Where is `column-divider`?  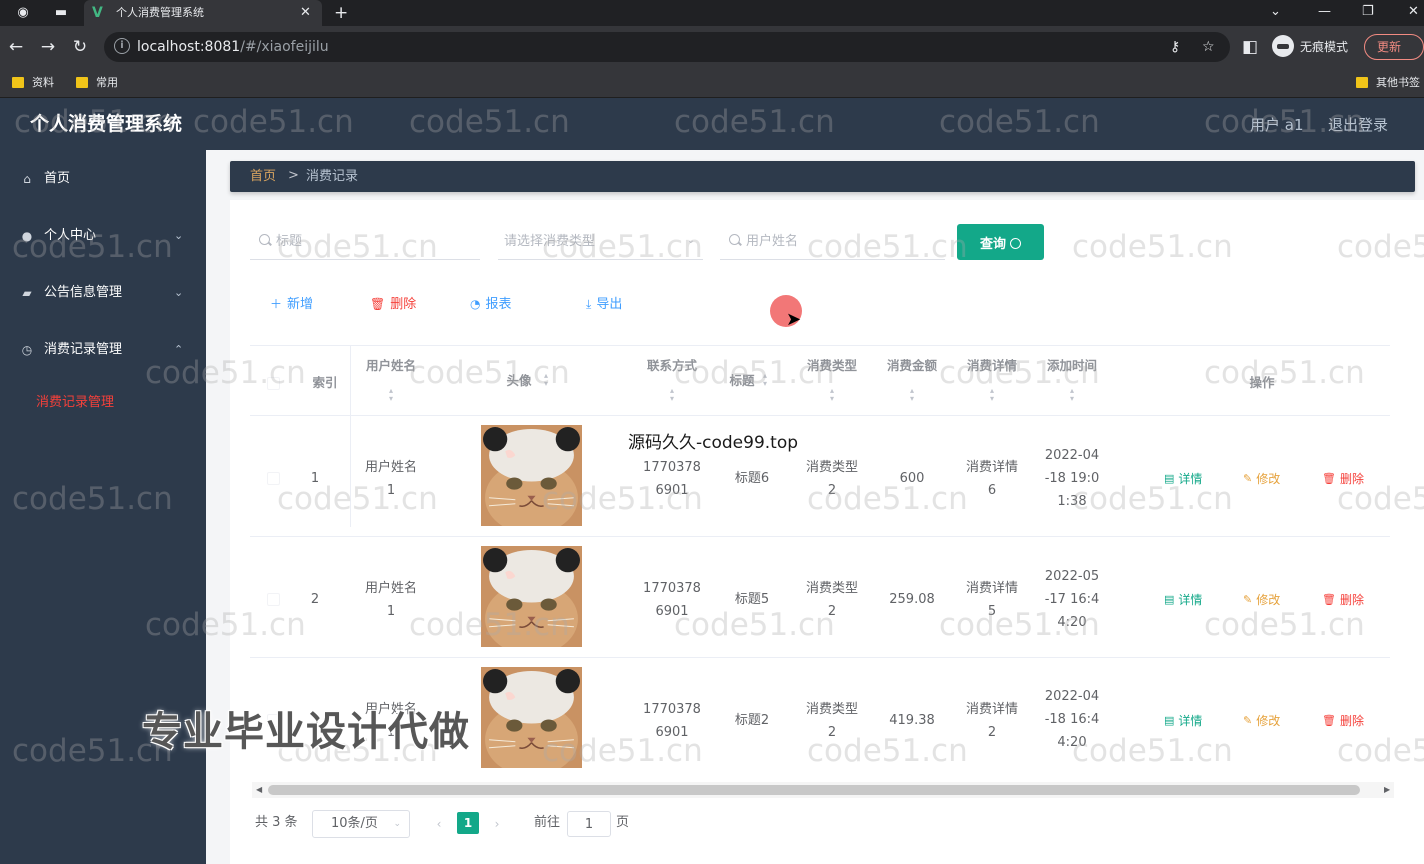 column-divider is located at coordinates (350, 436).